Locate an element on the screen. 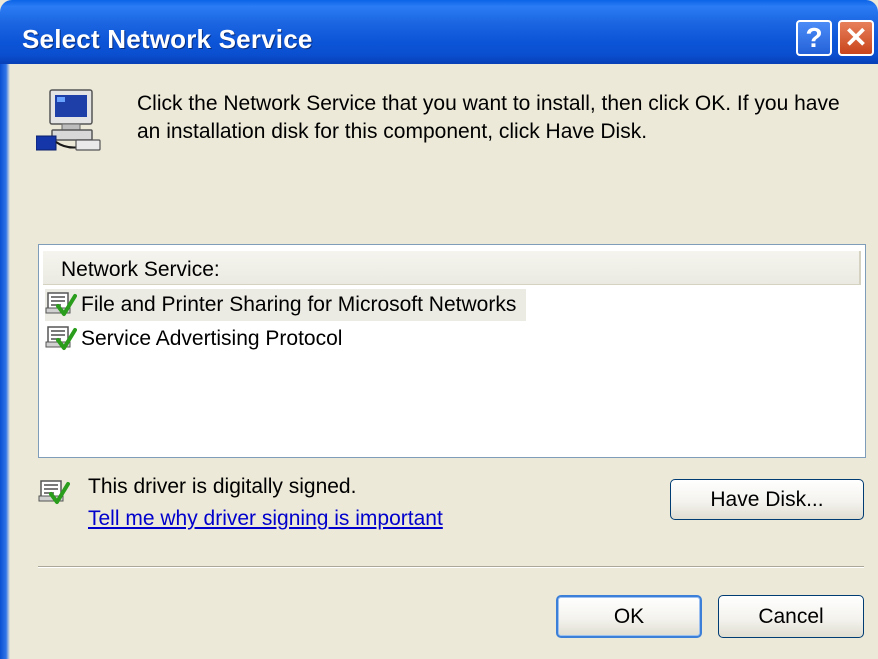  signed-driver-status-icon is located at coordinates (54, 492).